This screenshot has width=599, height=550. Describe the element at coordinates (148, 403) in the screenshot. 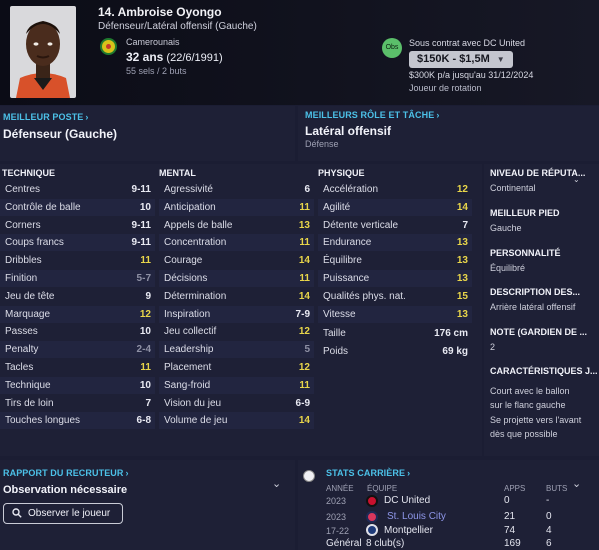

I see `attribute-value: 7` at that location.